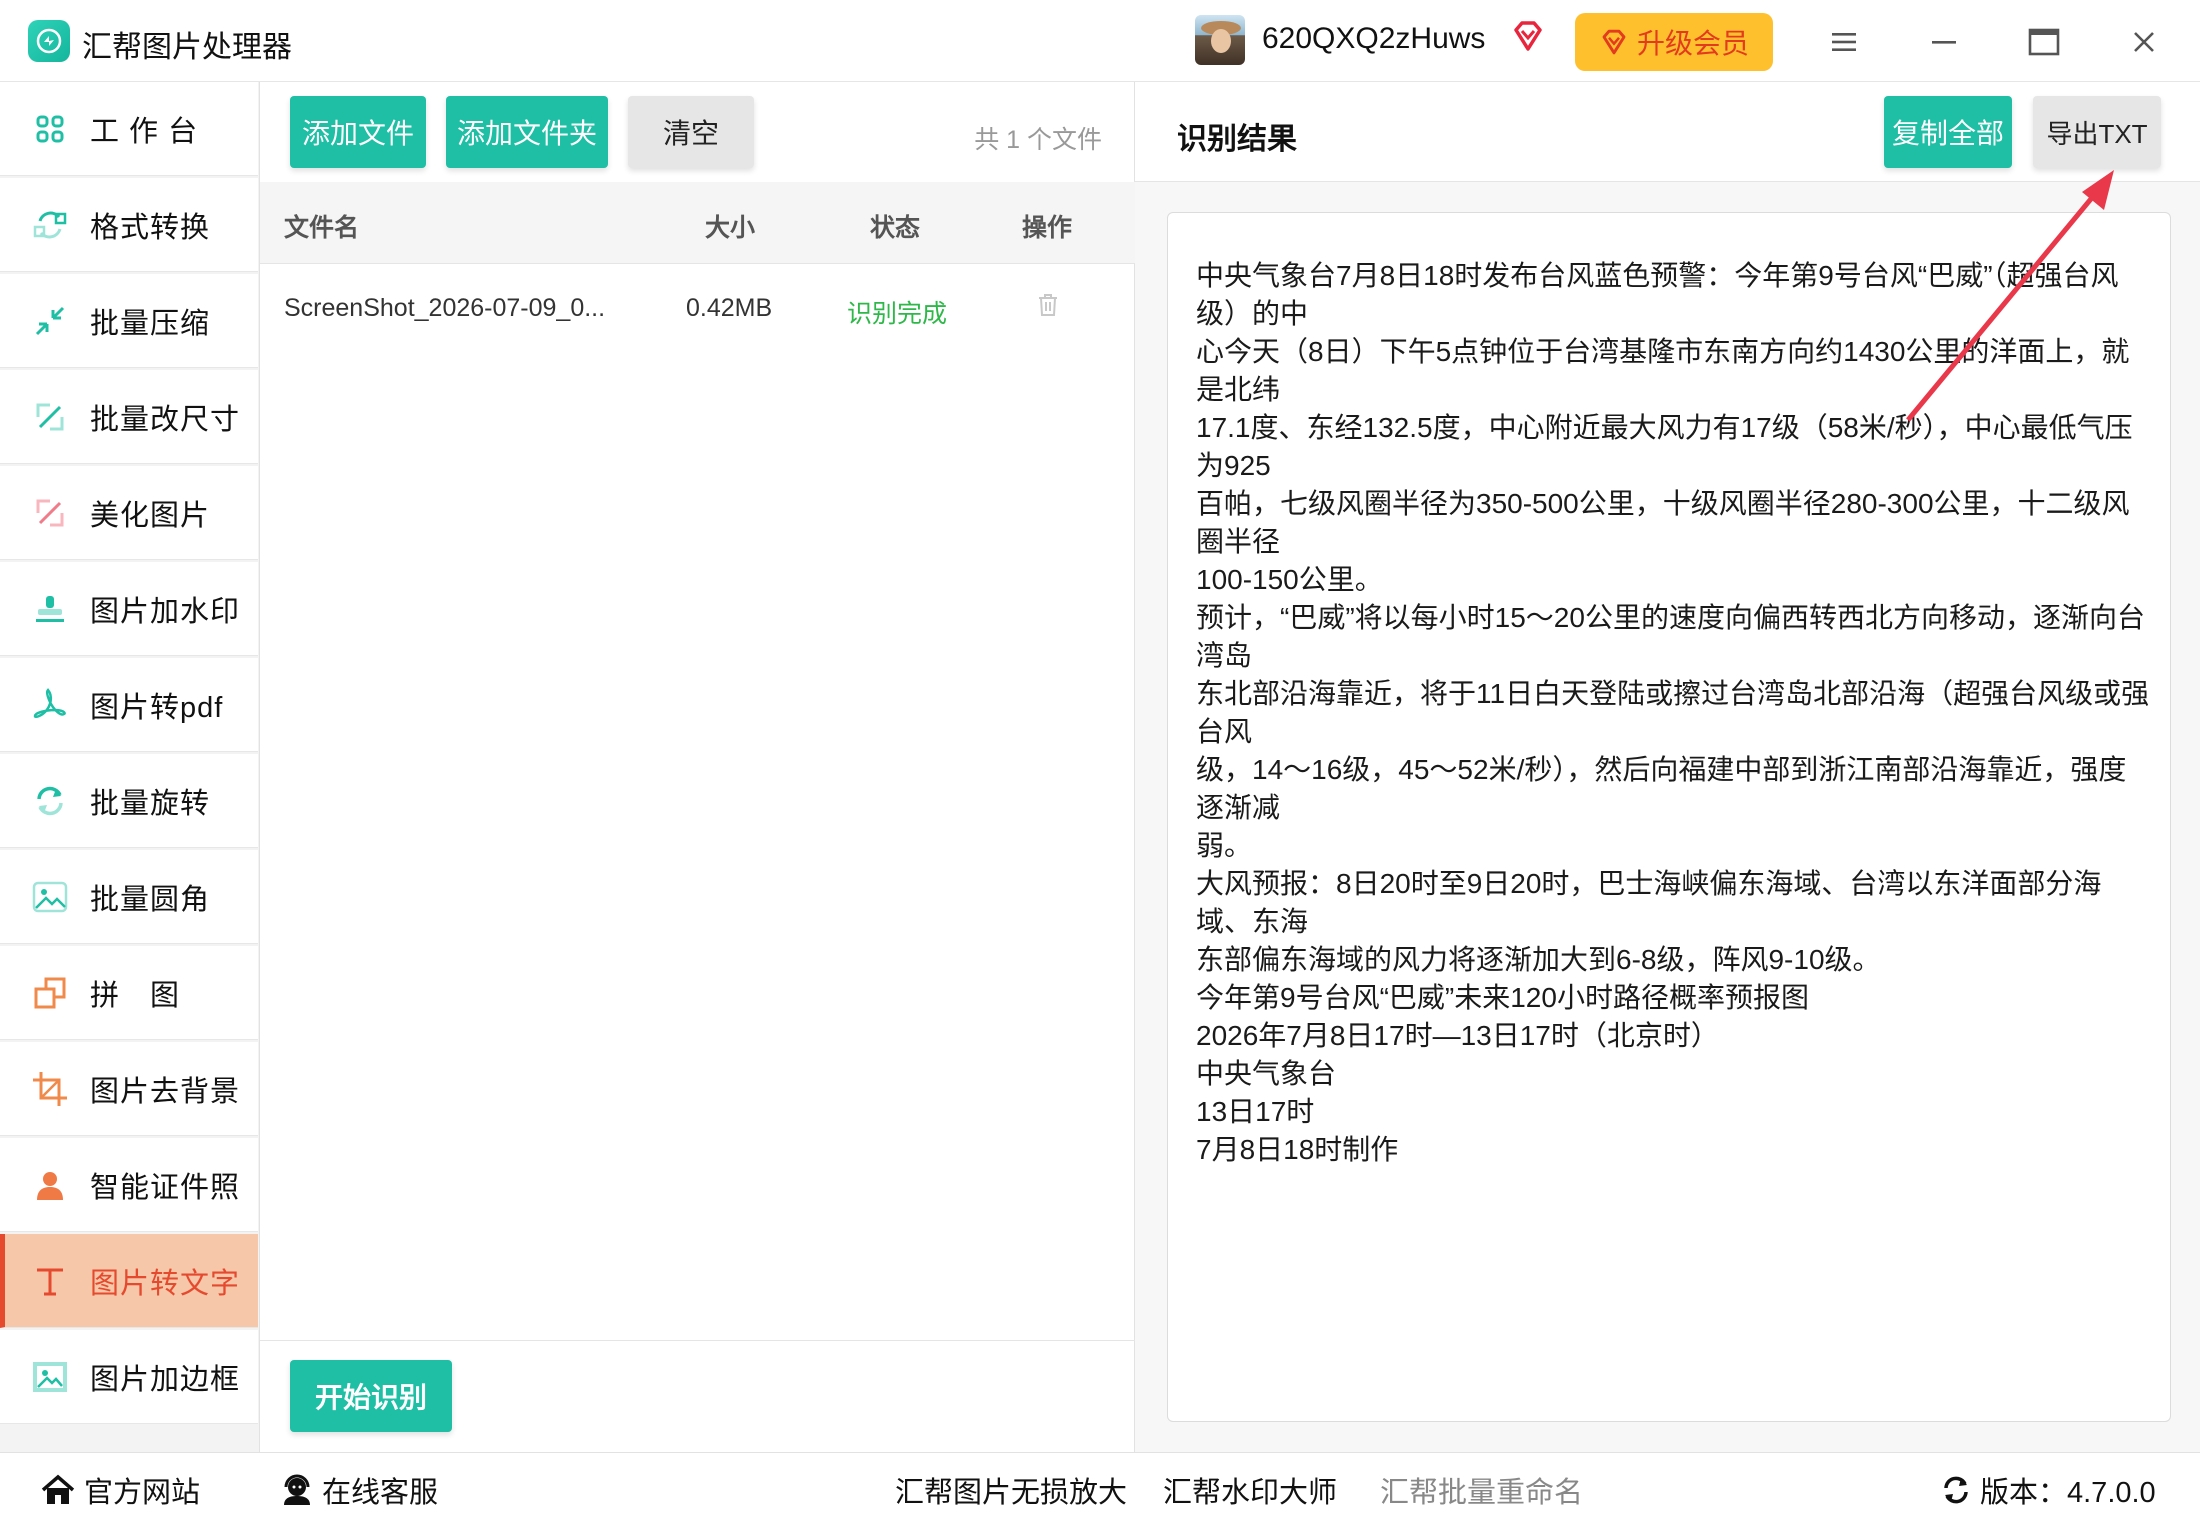 The image size is (2200, 1520). What do you see at coordinates (1667, 132) in the screenshot?
I see `result-header: 识别结果 复制全部 导出TXT` at bounding box center [1667, 132].